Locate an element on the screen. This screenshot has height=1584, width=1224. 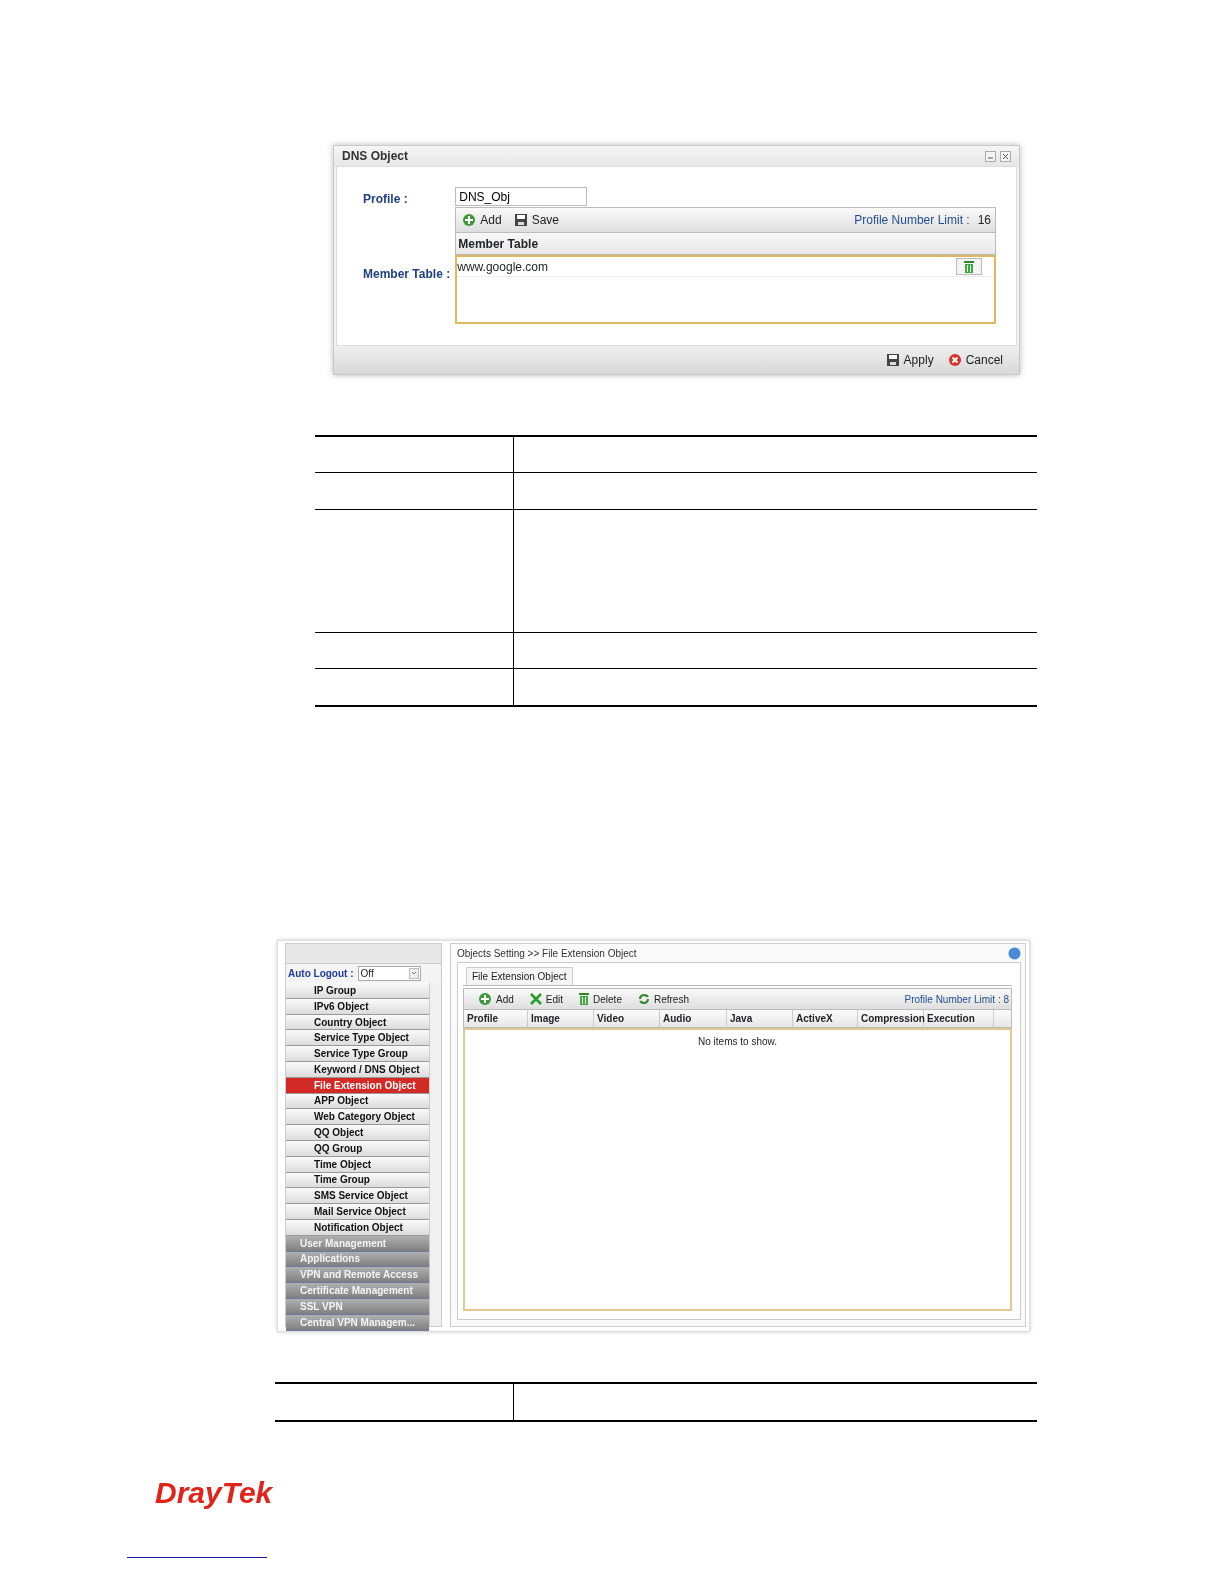
field-label: Auto Logout : is located at coordinates (321, 974).